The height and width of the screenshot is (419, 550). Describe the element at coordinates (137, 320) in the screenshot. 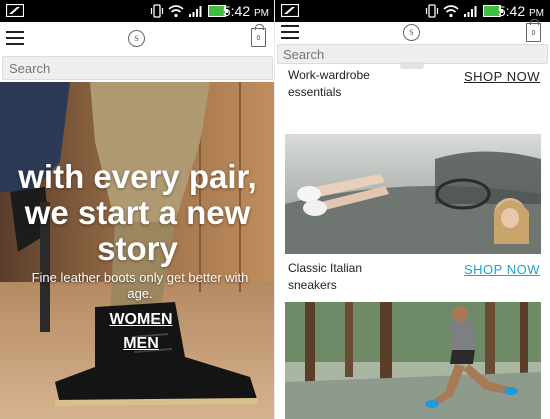

I see `women-link: WOMEN` at that location.